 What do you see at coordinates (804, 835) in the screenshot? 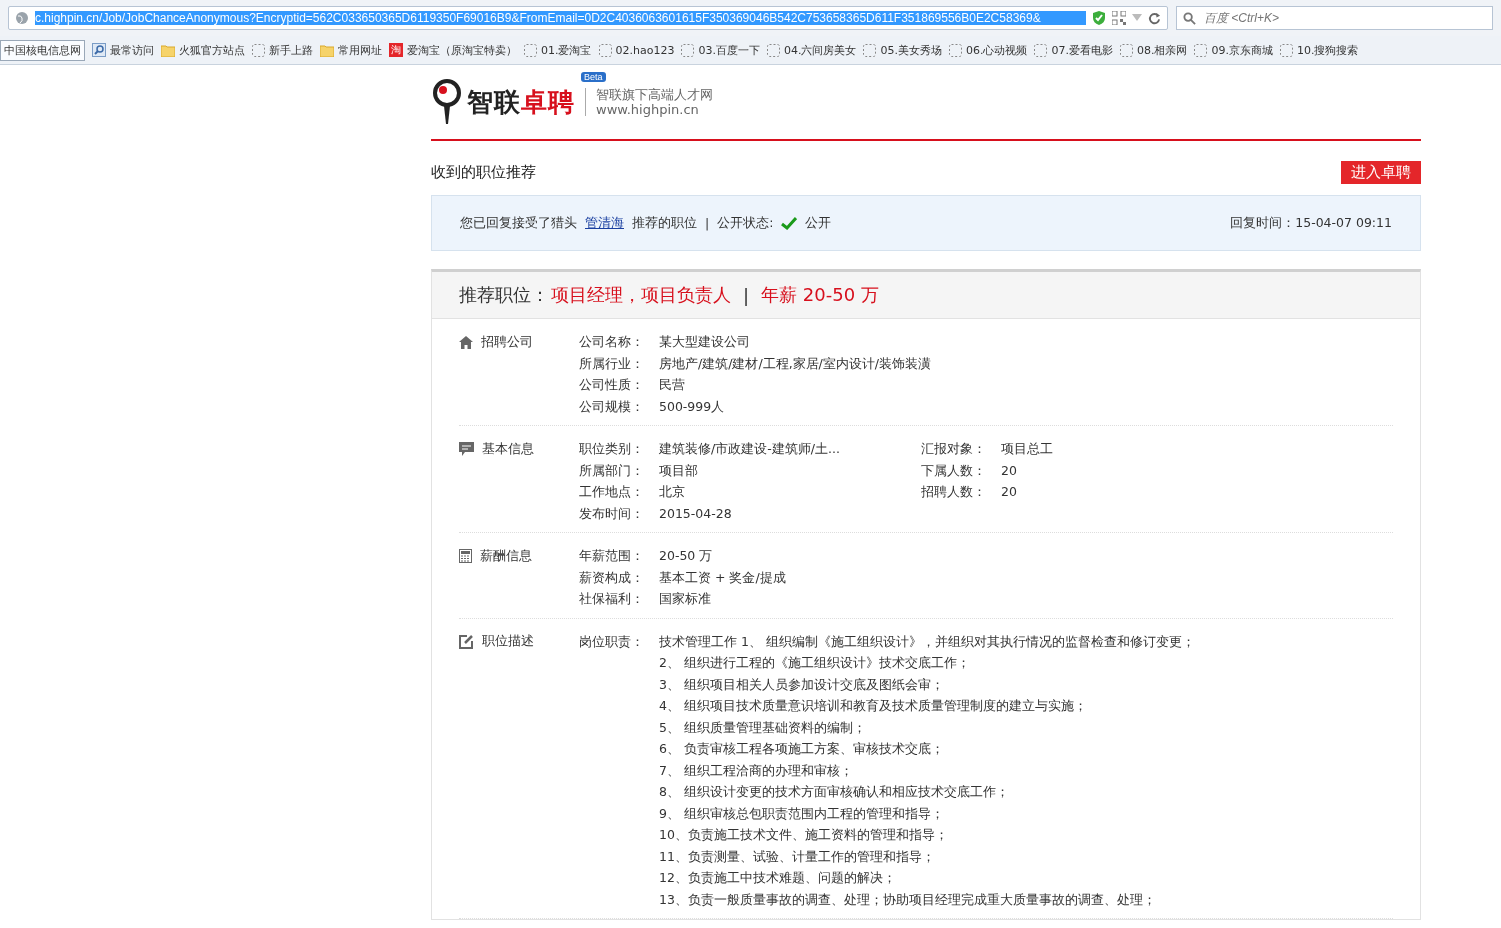
I see `duty-item: 10、负责施工技术文件、施工资料的管理和指导；` at bounding box center [804, 835].